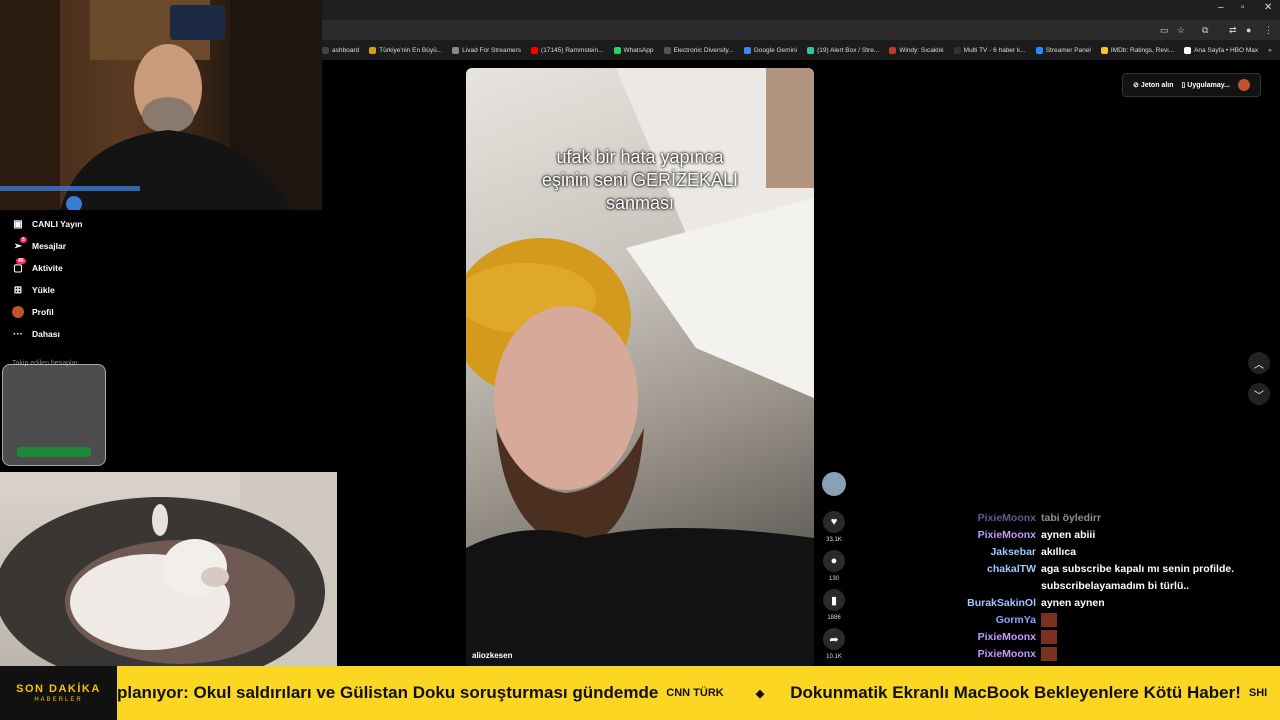  I want to click on sidebar-item-upload: ⊞ Yükle, so click(33, 290).